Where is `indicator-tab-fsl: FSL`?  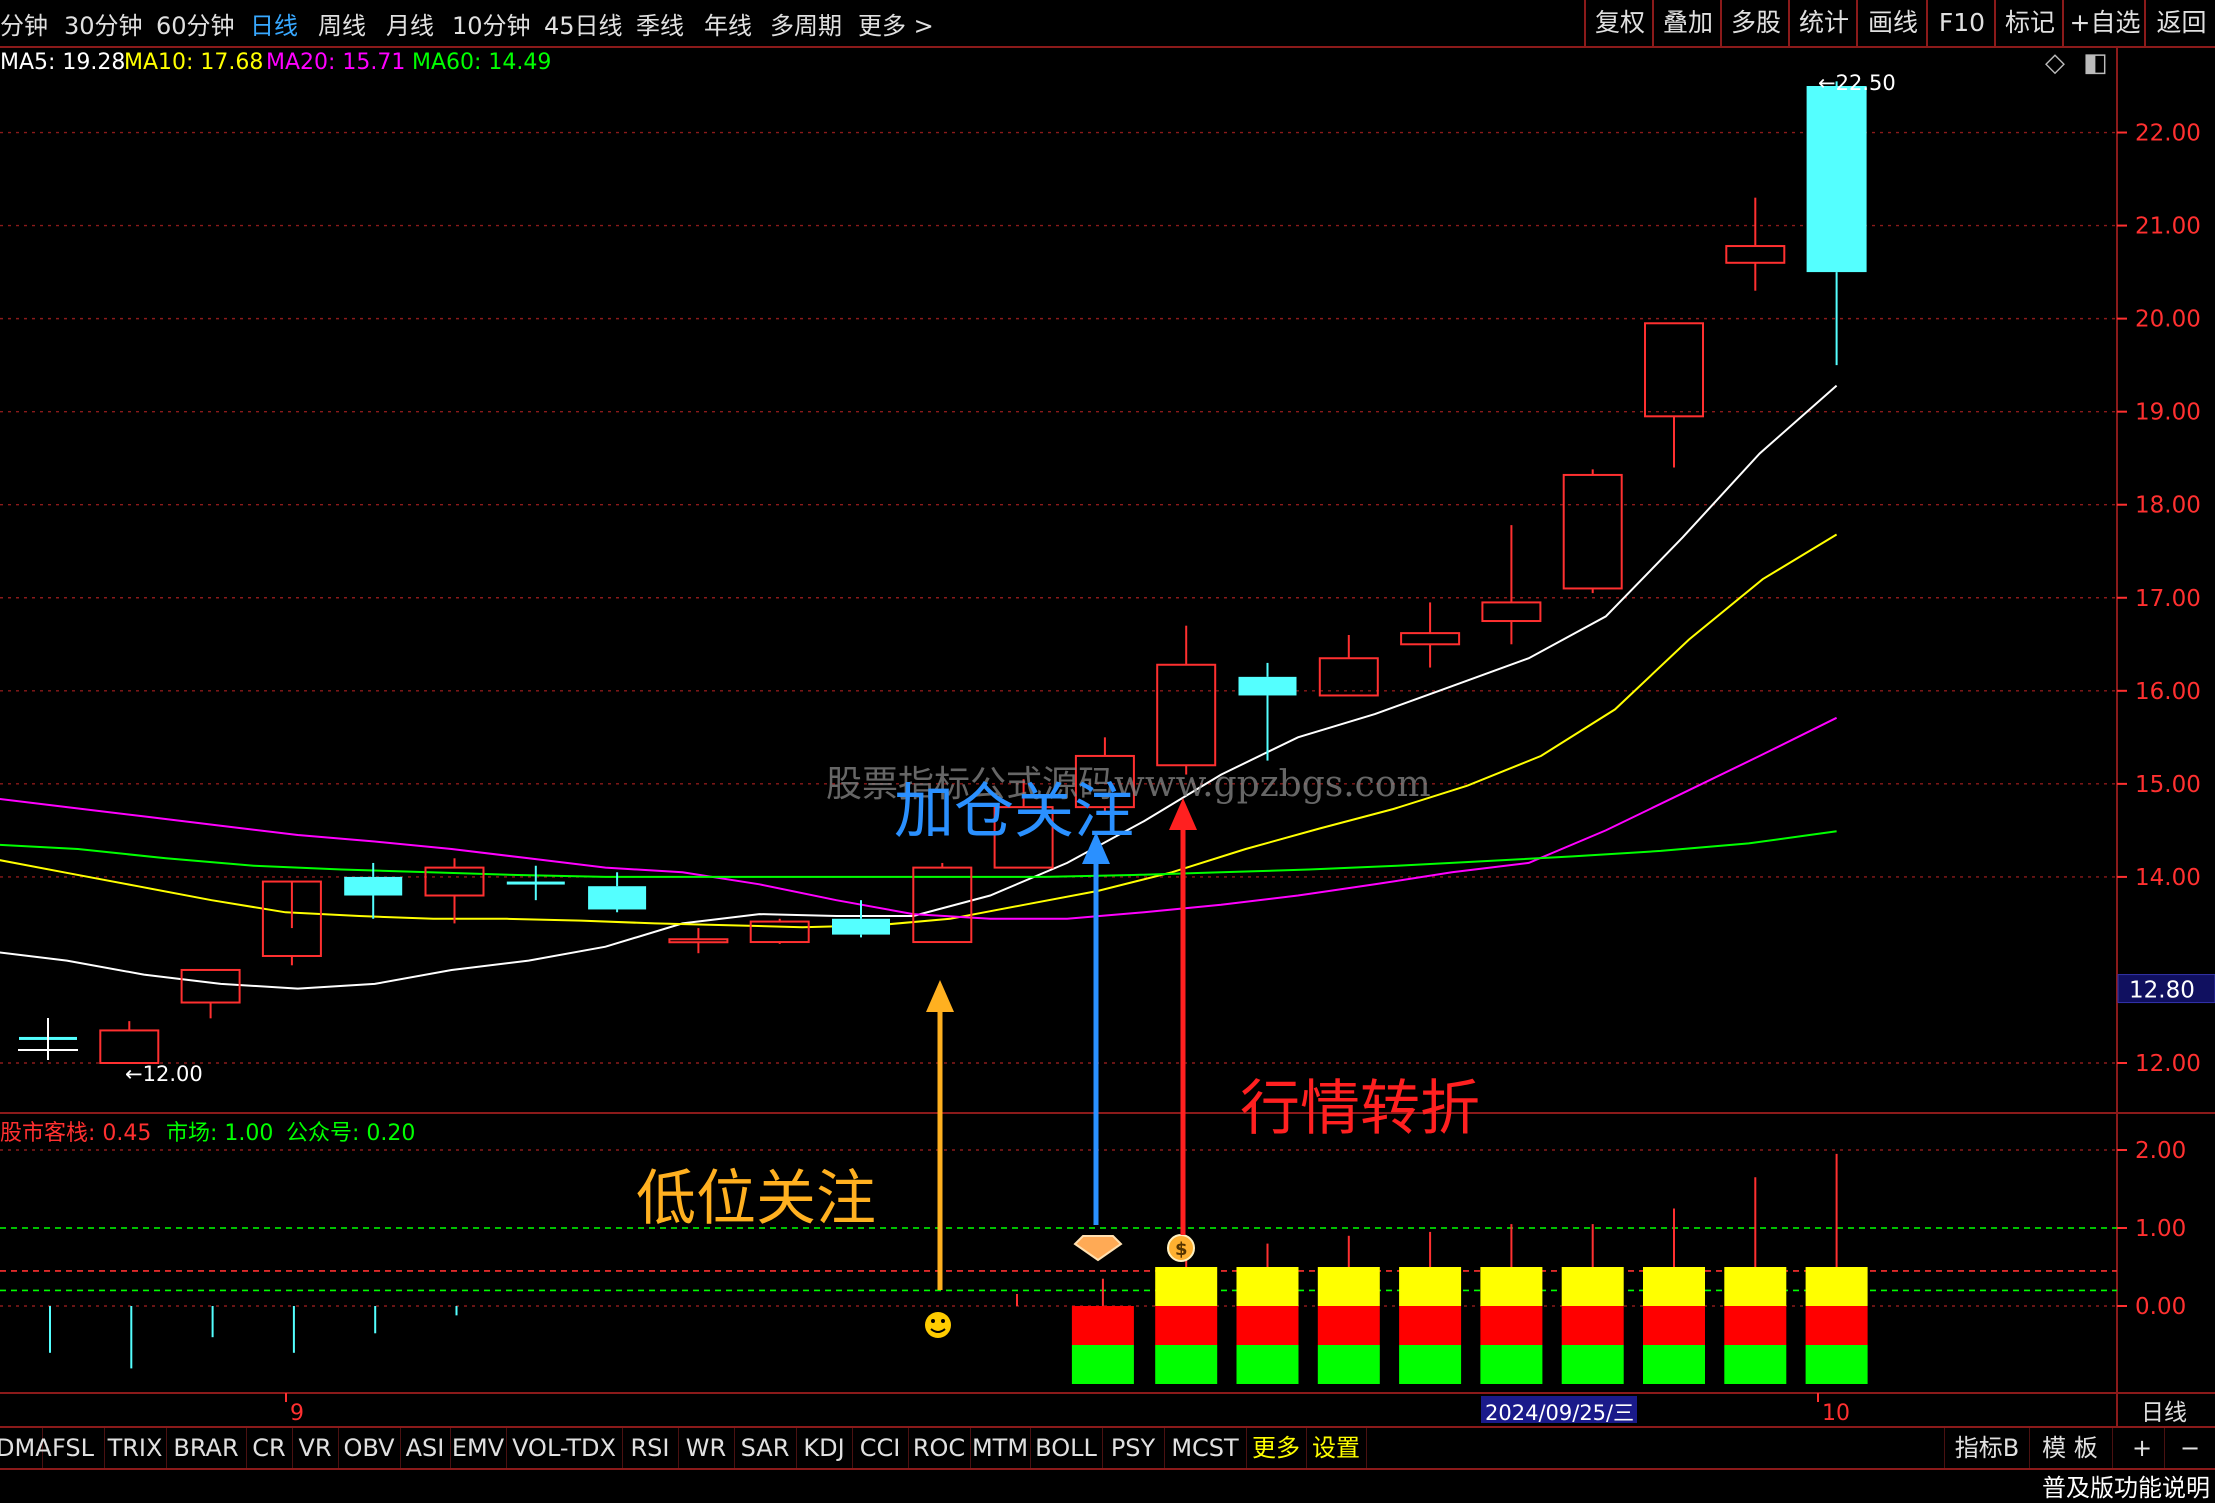
indicator-tab-fsl: FSL is located at coordinates (73, 1448).